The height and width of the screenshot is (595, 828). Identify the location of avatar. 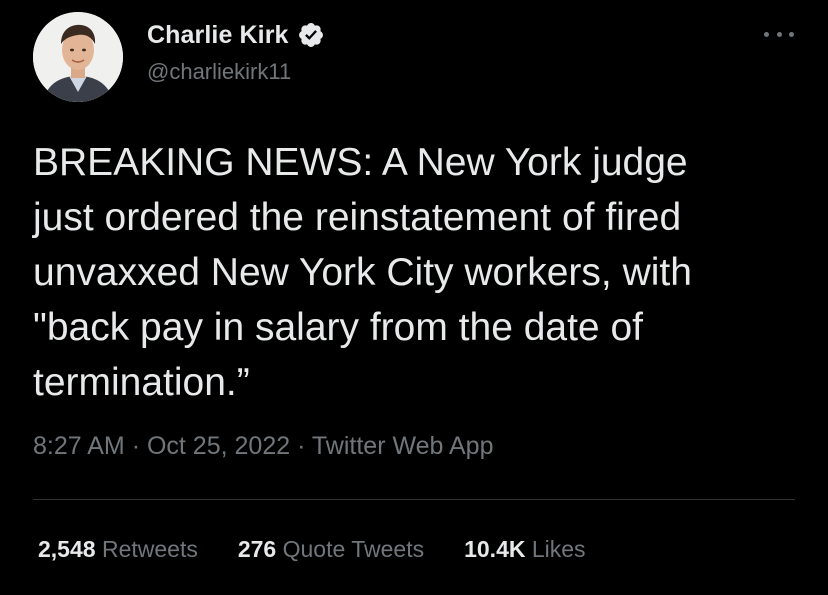
(78, 57).